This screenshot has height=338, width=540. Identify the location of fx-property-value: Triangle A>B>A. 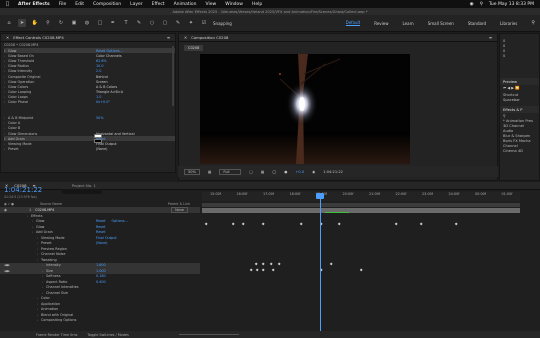
(109, 92).